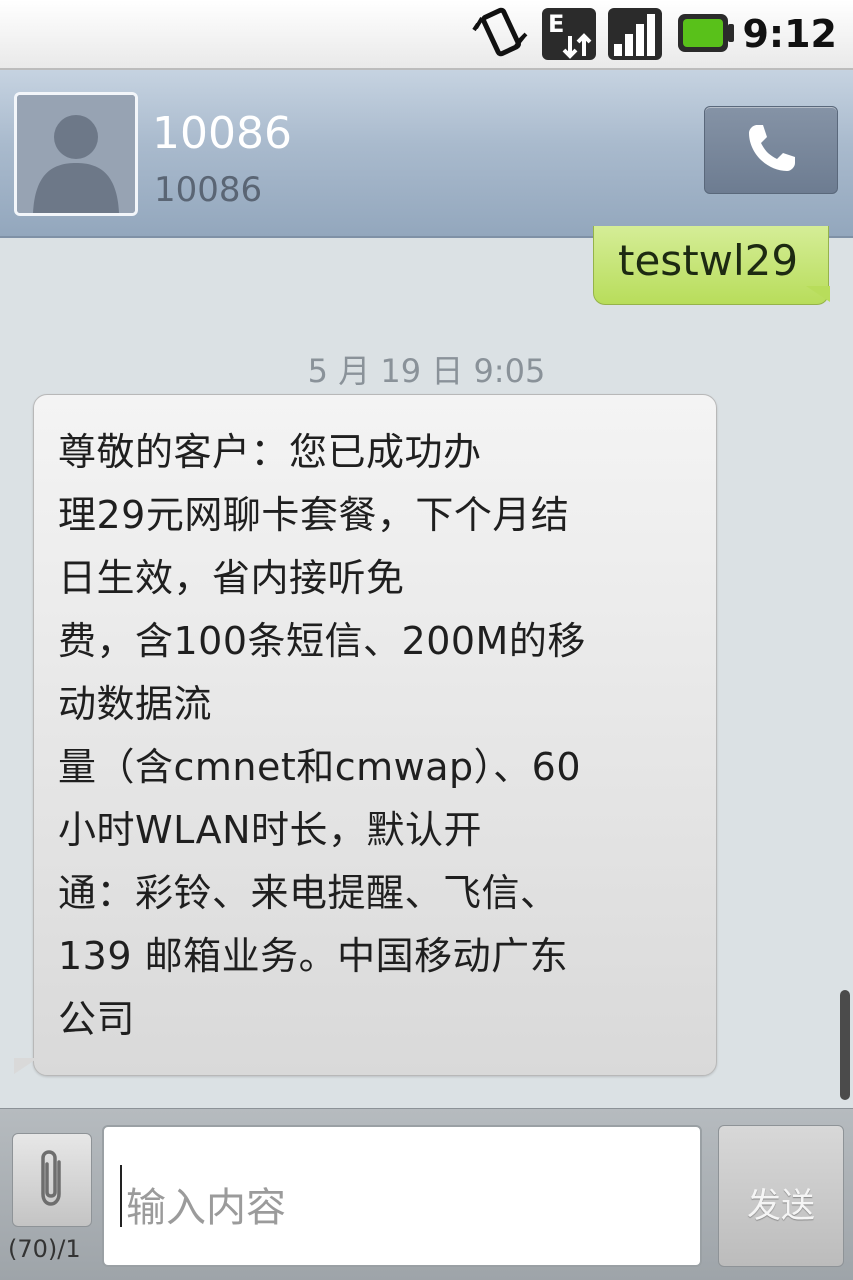  I want to click on send-button: 发送, so click(781, 1196).